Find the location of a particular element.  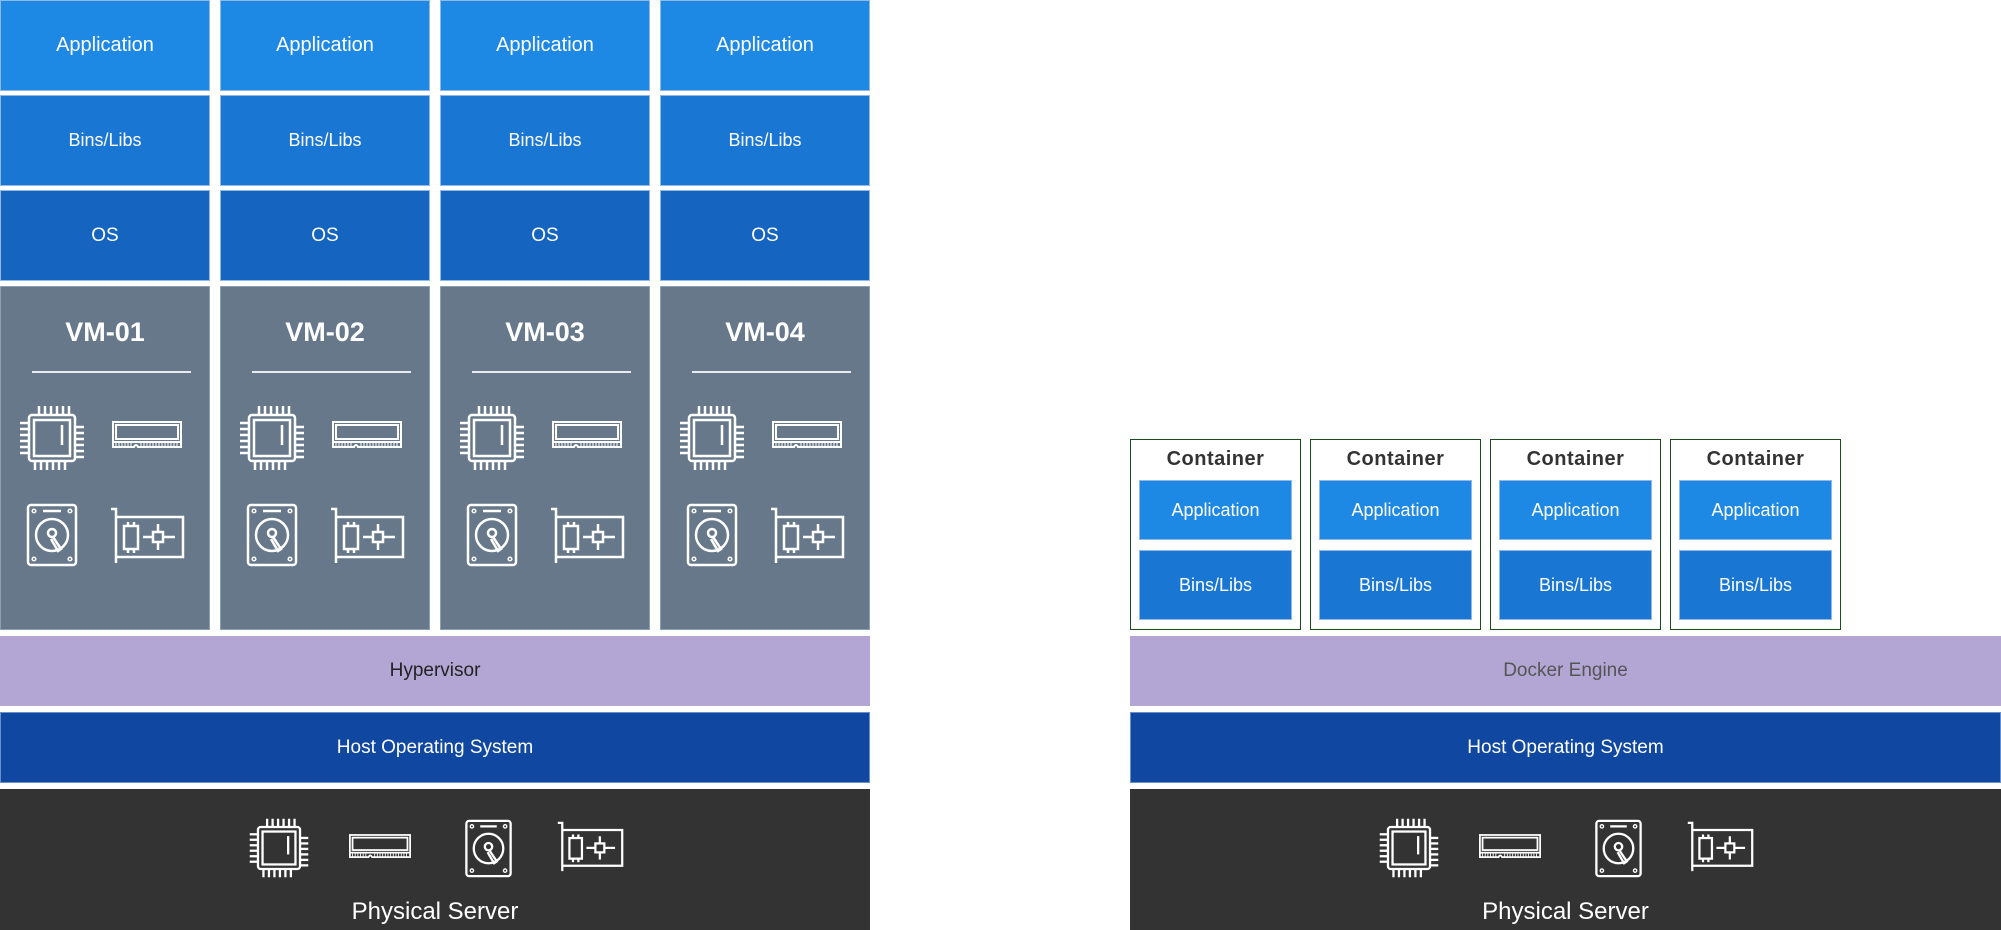

virtual-machine-box: VM-02 is located at coordinates (325, 458).